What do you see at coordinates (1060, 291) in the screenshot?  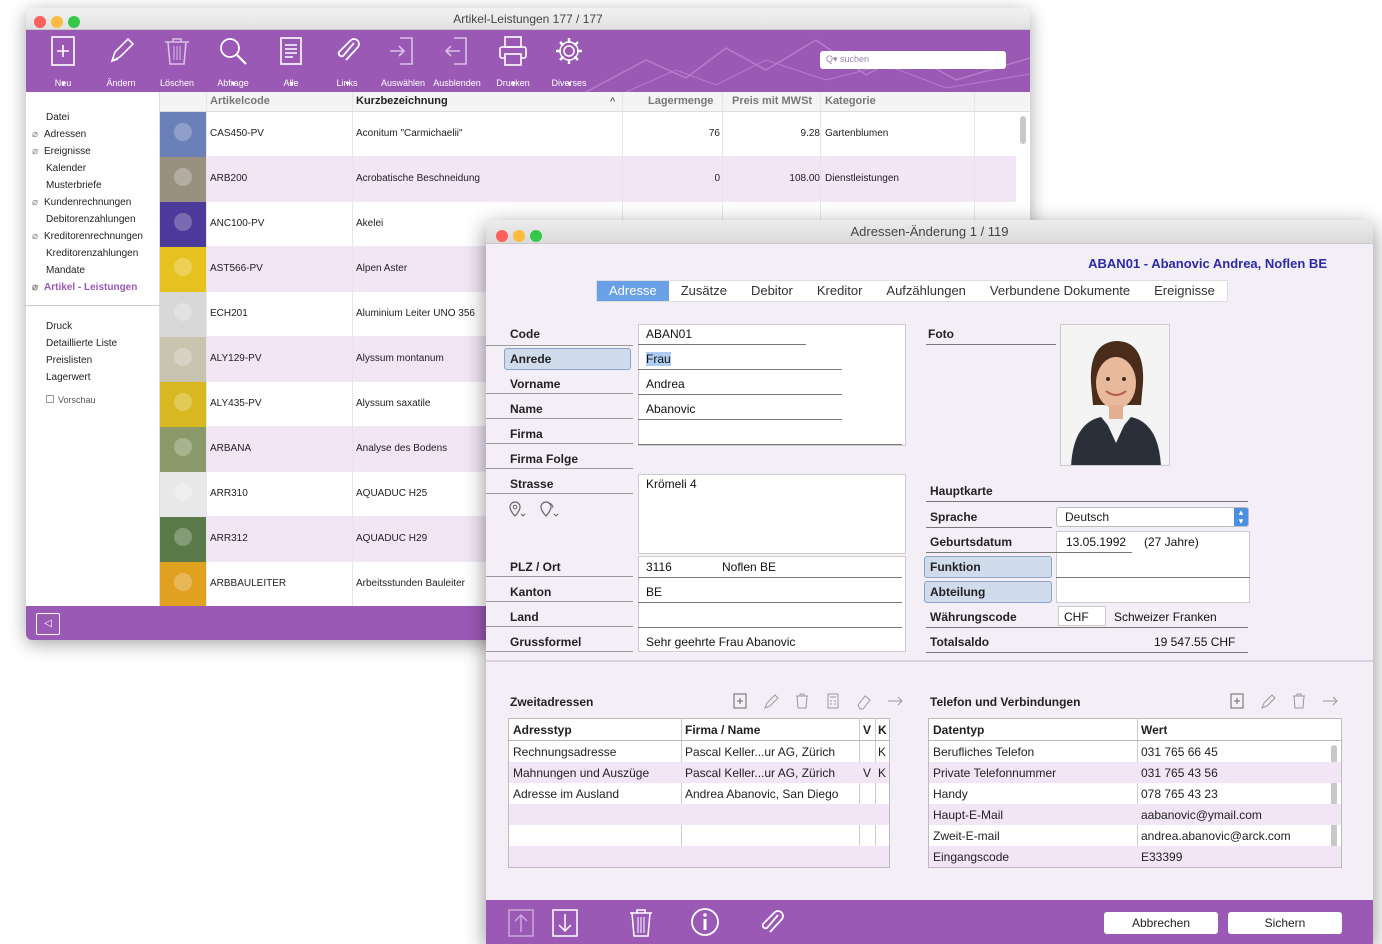 I see `tab-verbundene-dokumente: Verbundene Dokumente` at bounding box center [1060, 291].